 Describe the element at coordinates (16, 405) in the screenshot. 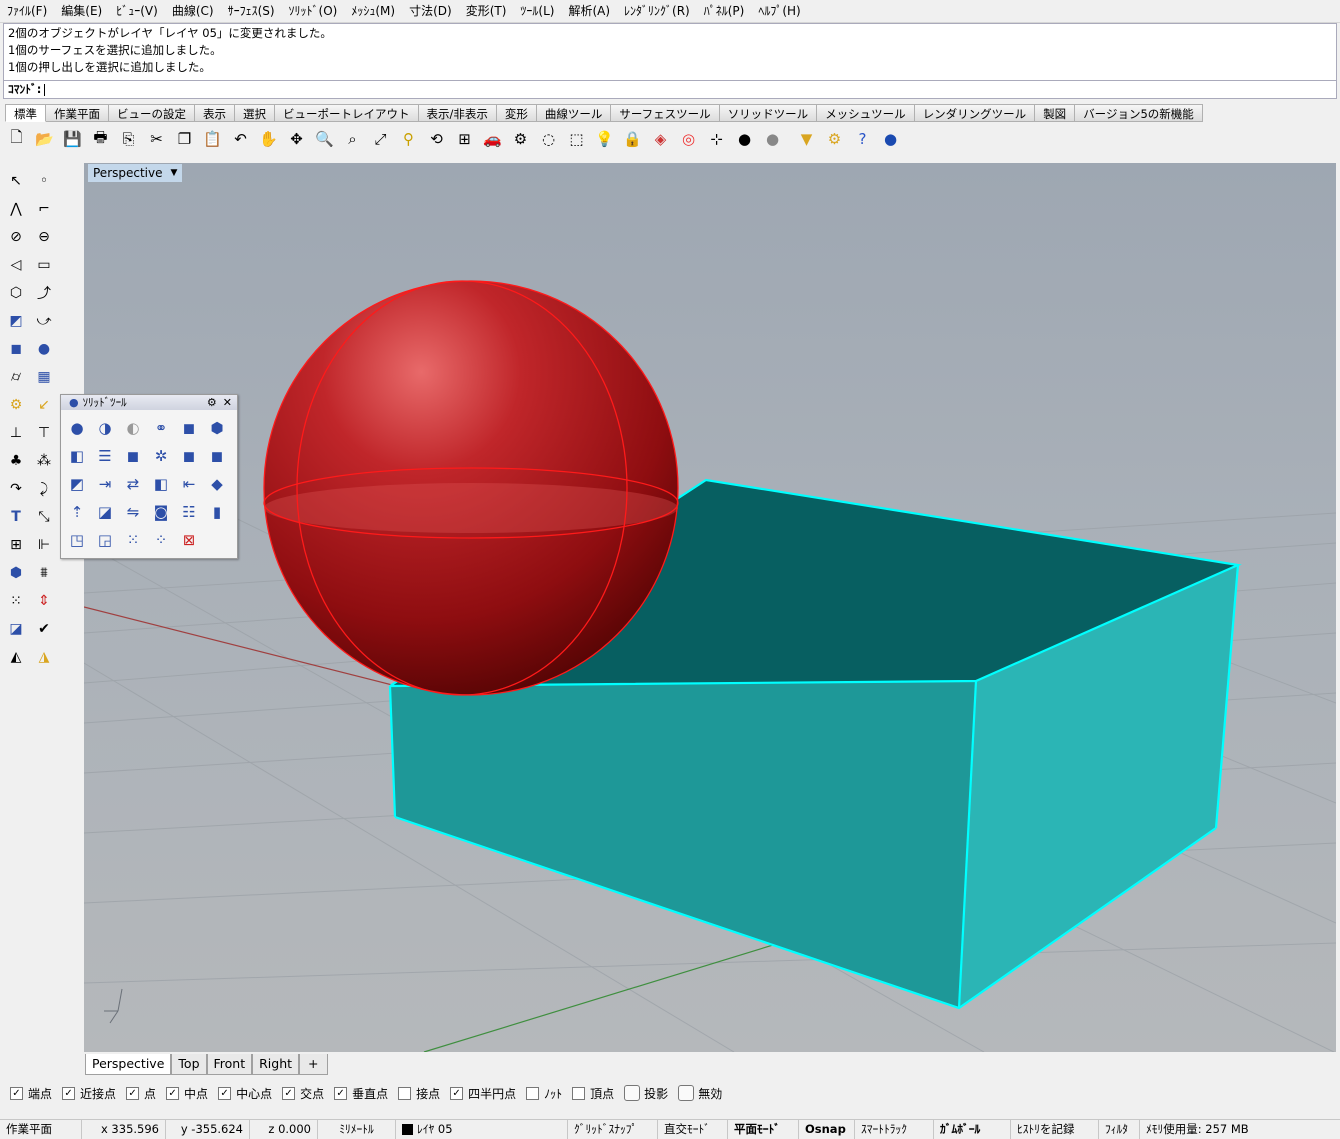

I see `render-tools-icon: ⚙` at that location.